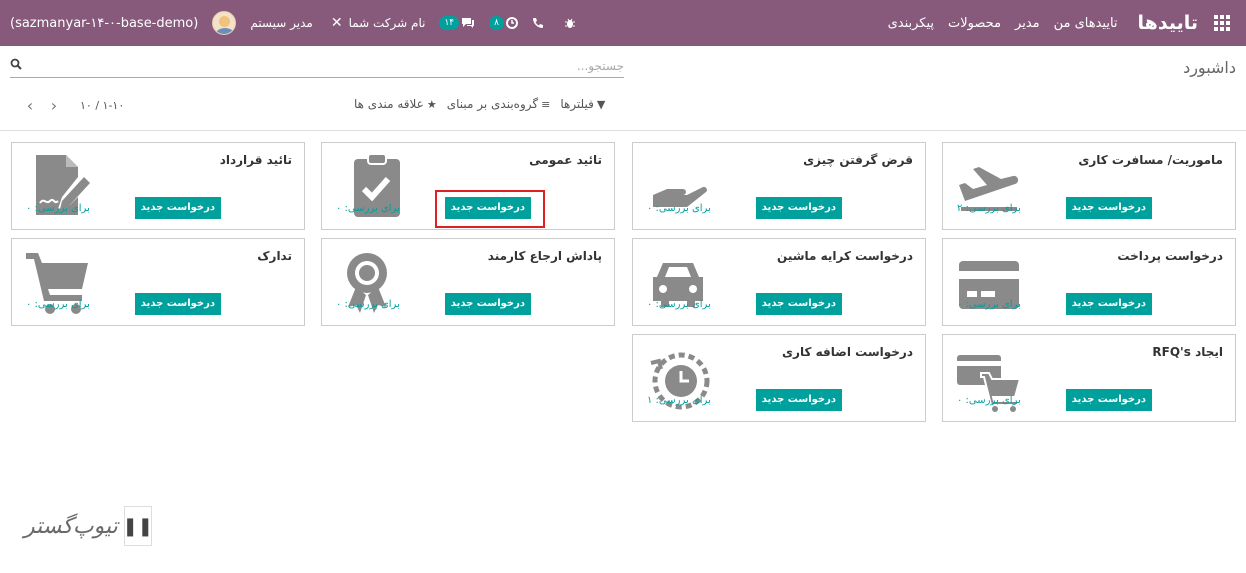 The height and width of the screenshot is (573, 1246). What do you see at coordinates (1086, 23) in the screenshot?
I see `menu-my-approvals: تاییدهای من` at bounding box center [1086, 23].